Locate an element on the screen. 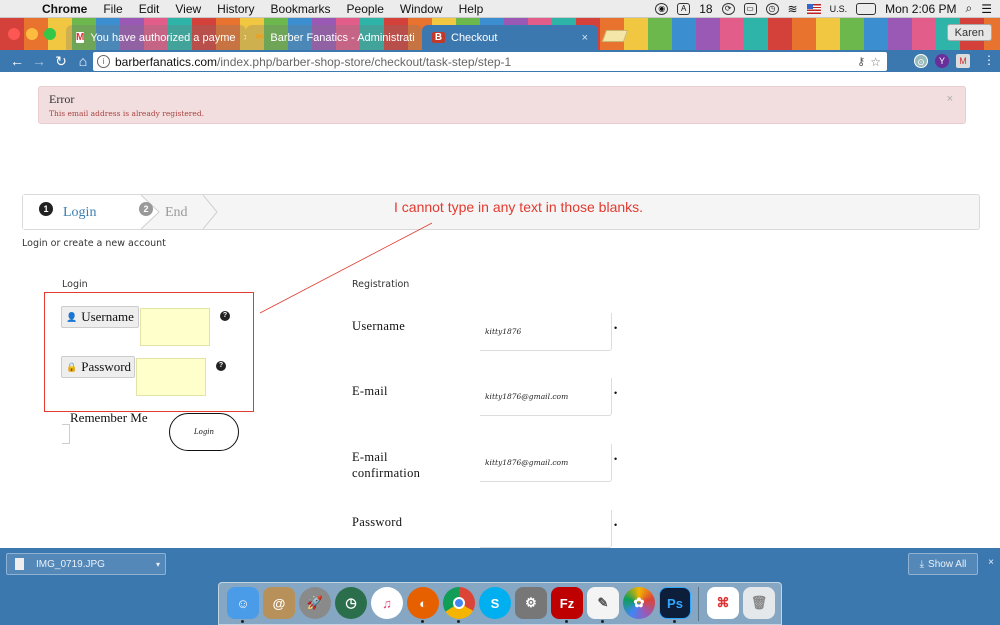 The width and height of the screenshot is (1000, 625). menu-edit: Edit is located at coordinates (149, 9).